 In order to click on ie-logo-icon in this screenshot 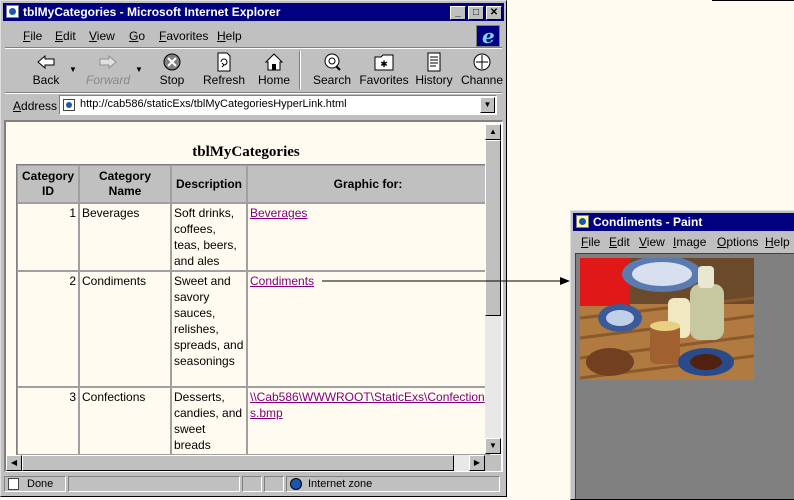, I will do `click(488, 36)`.